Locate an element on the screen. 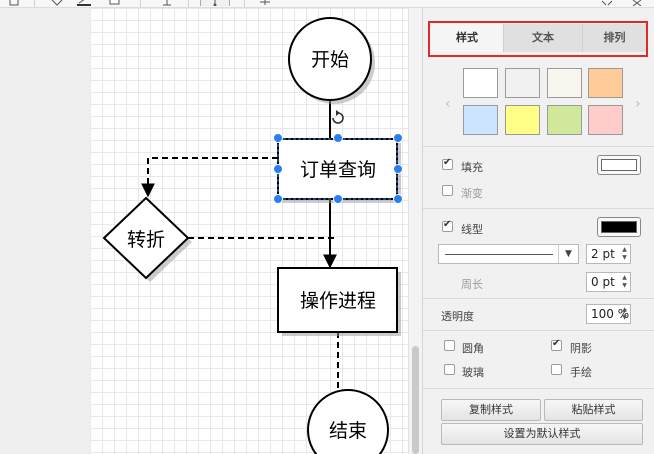 This screenshot has height=454, width=654. vertical-scrollbar is located at coordinates (415, 231).